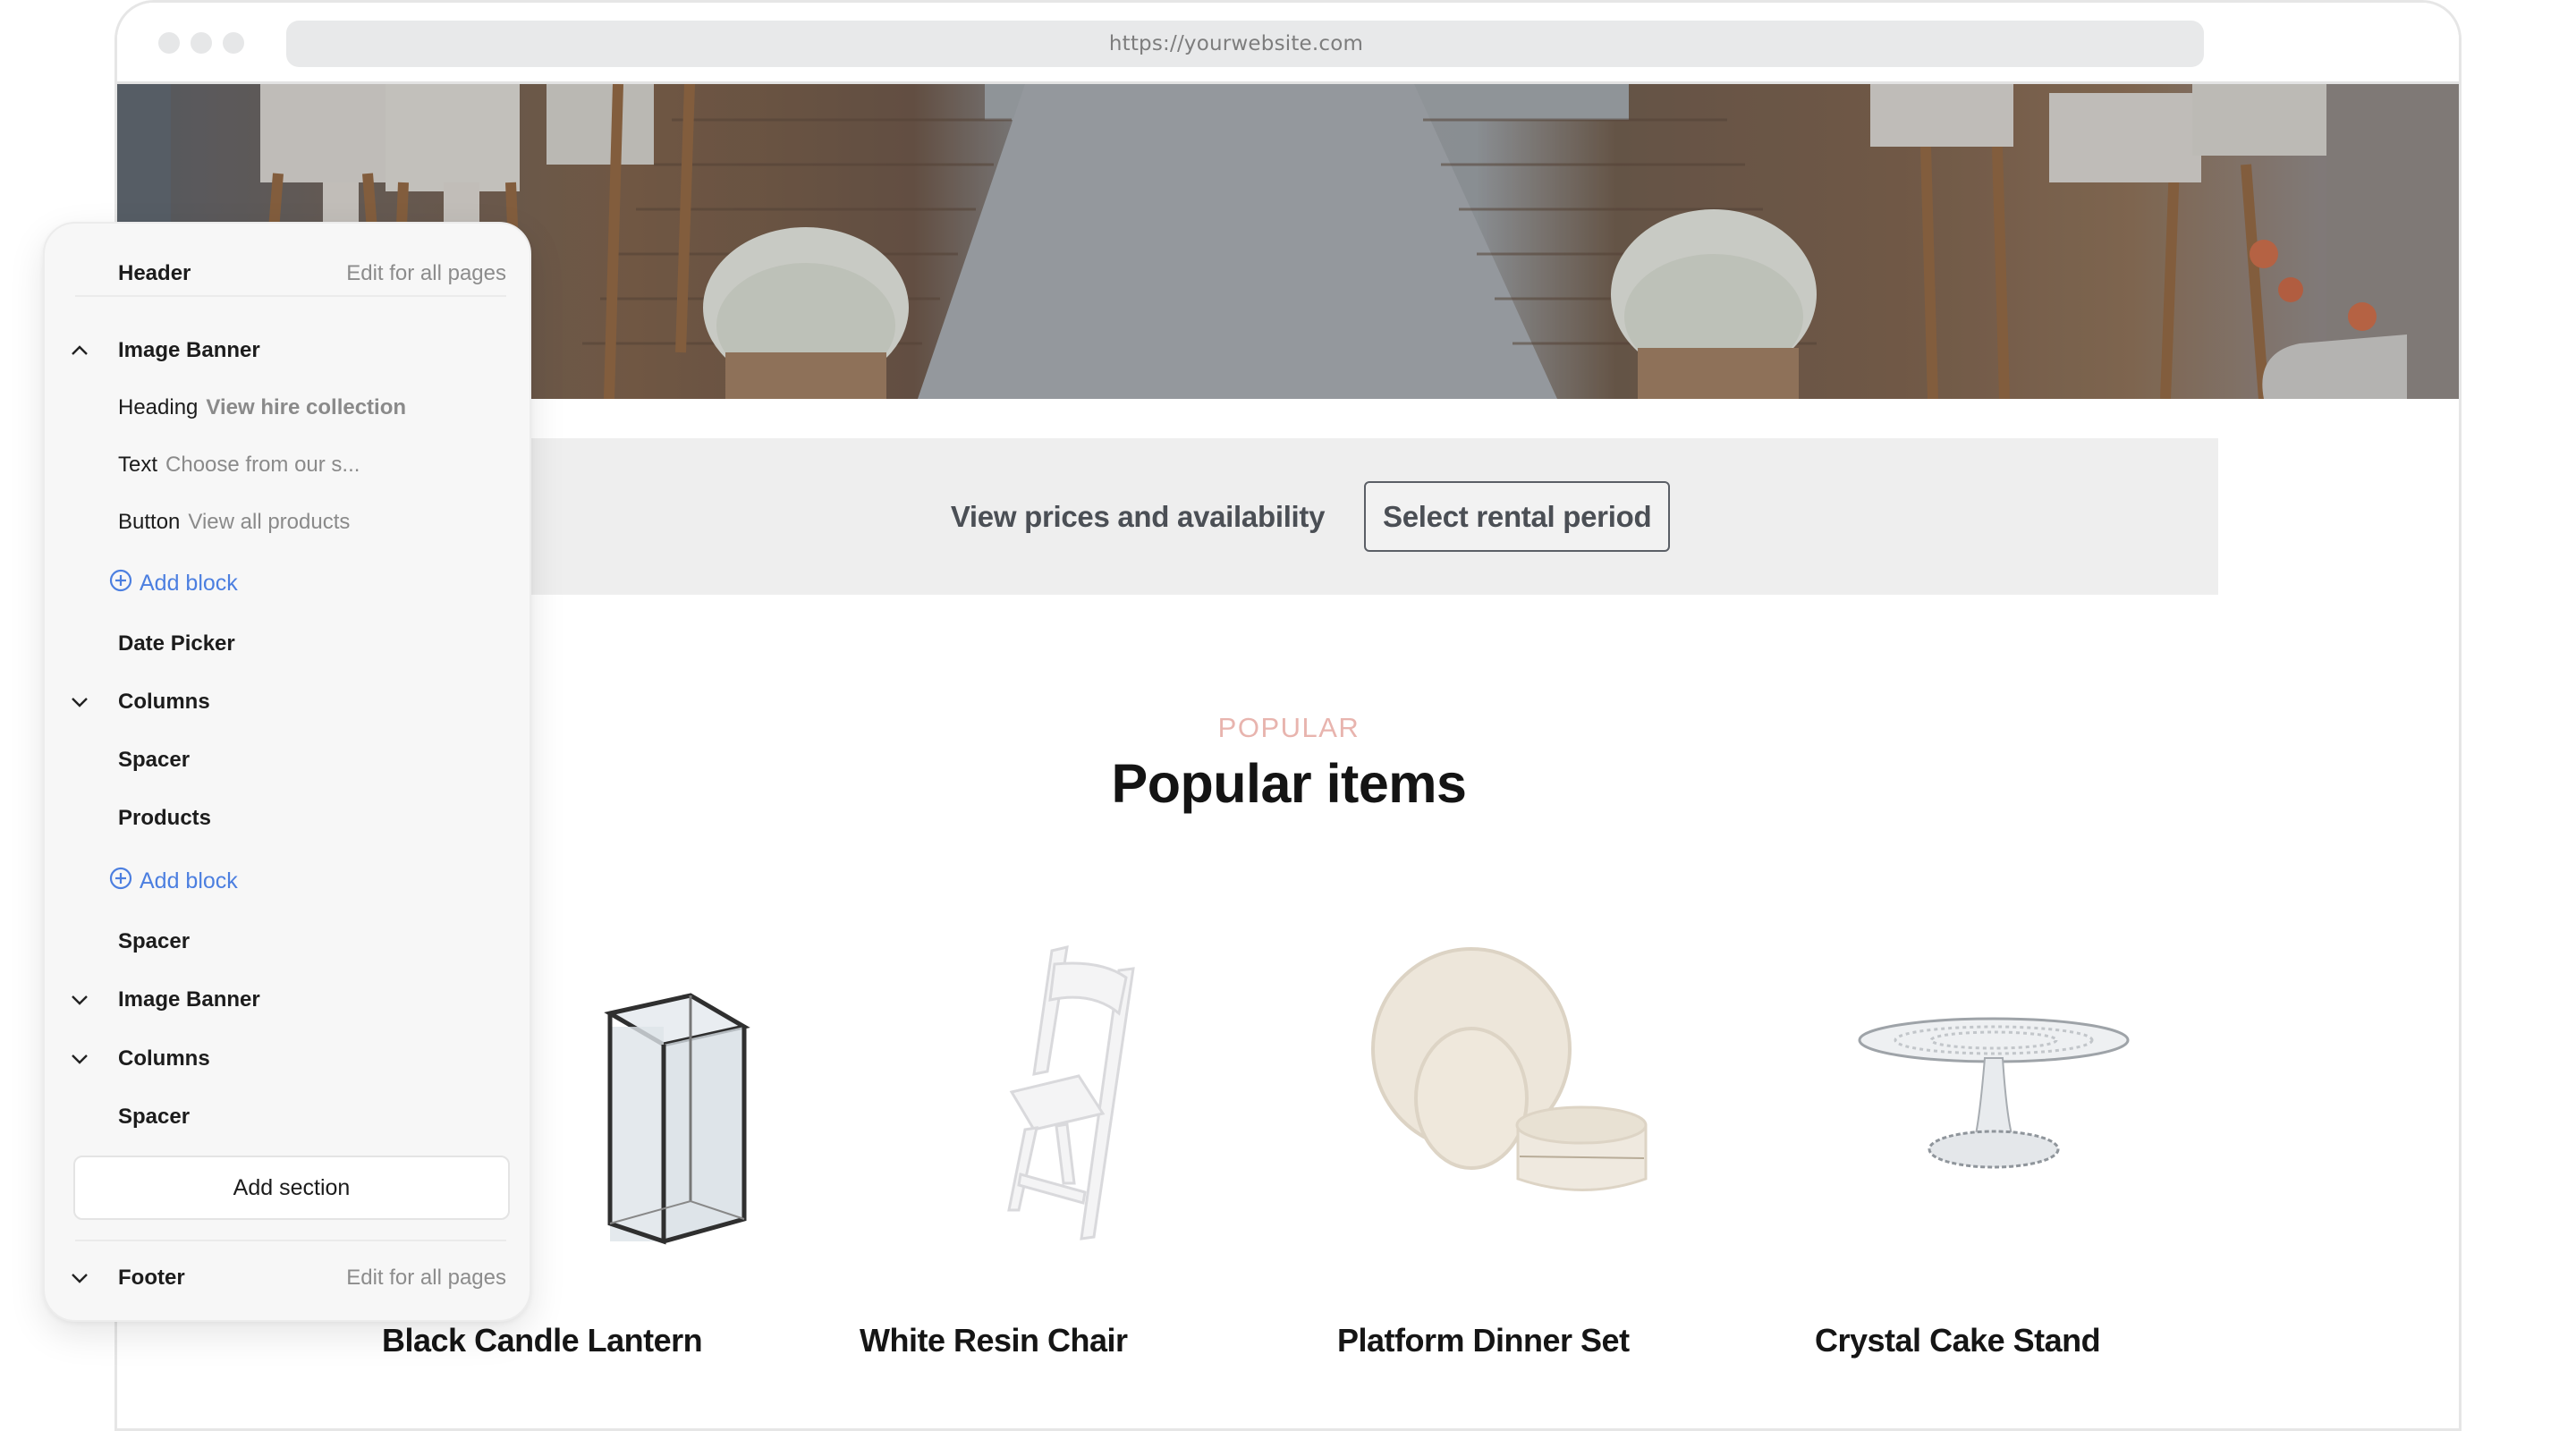  What do you see at coordinates (1994, 1093) in the screenshot?
I see `cake-stand-image` at bounding box center [1994, 1093].